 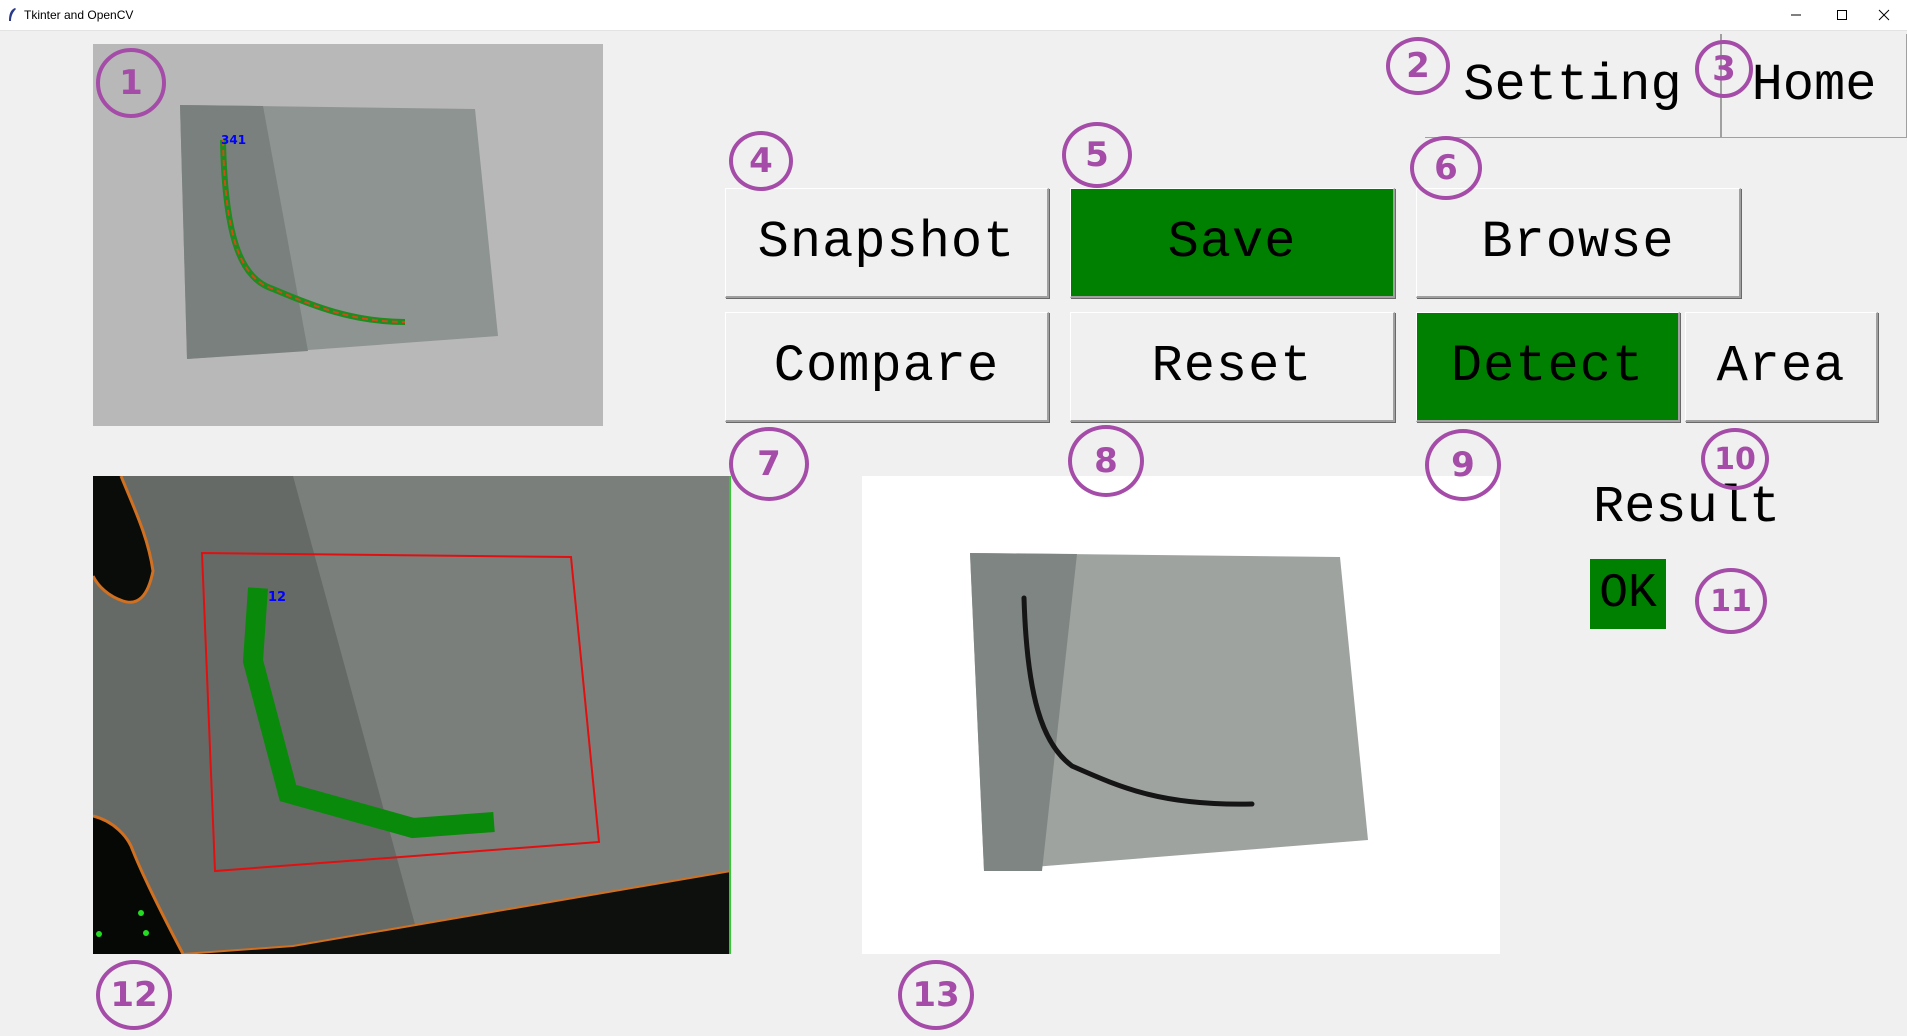 What do you see at coordinates (887, 367) in the screenshot?
I see `compare-button: Compare` at bounding box center [887, 367].